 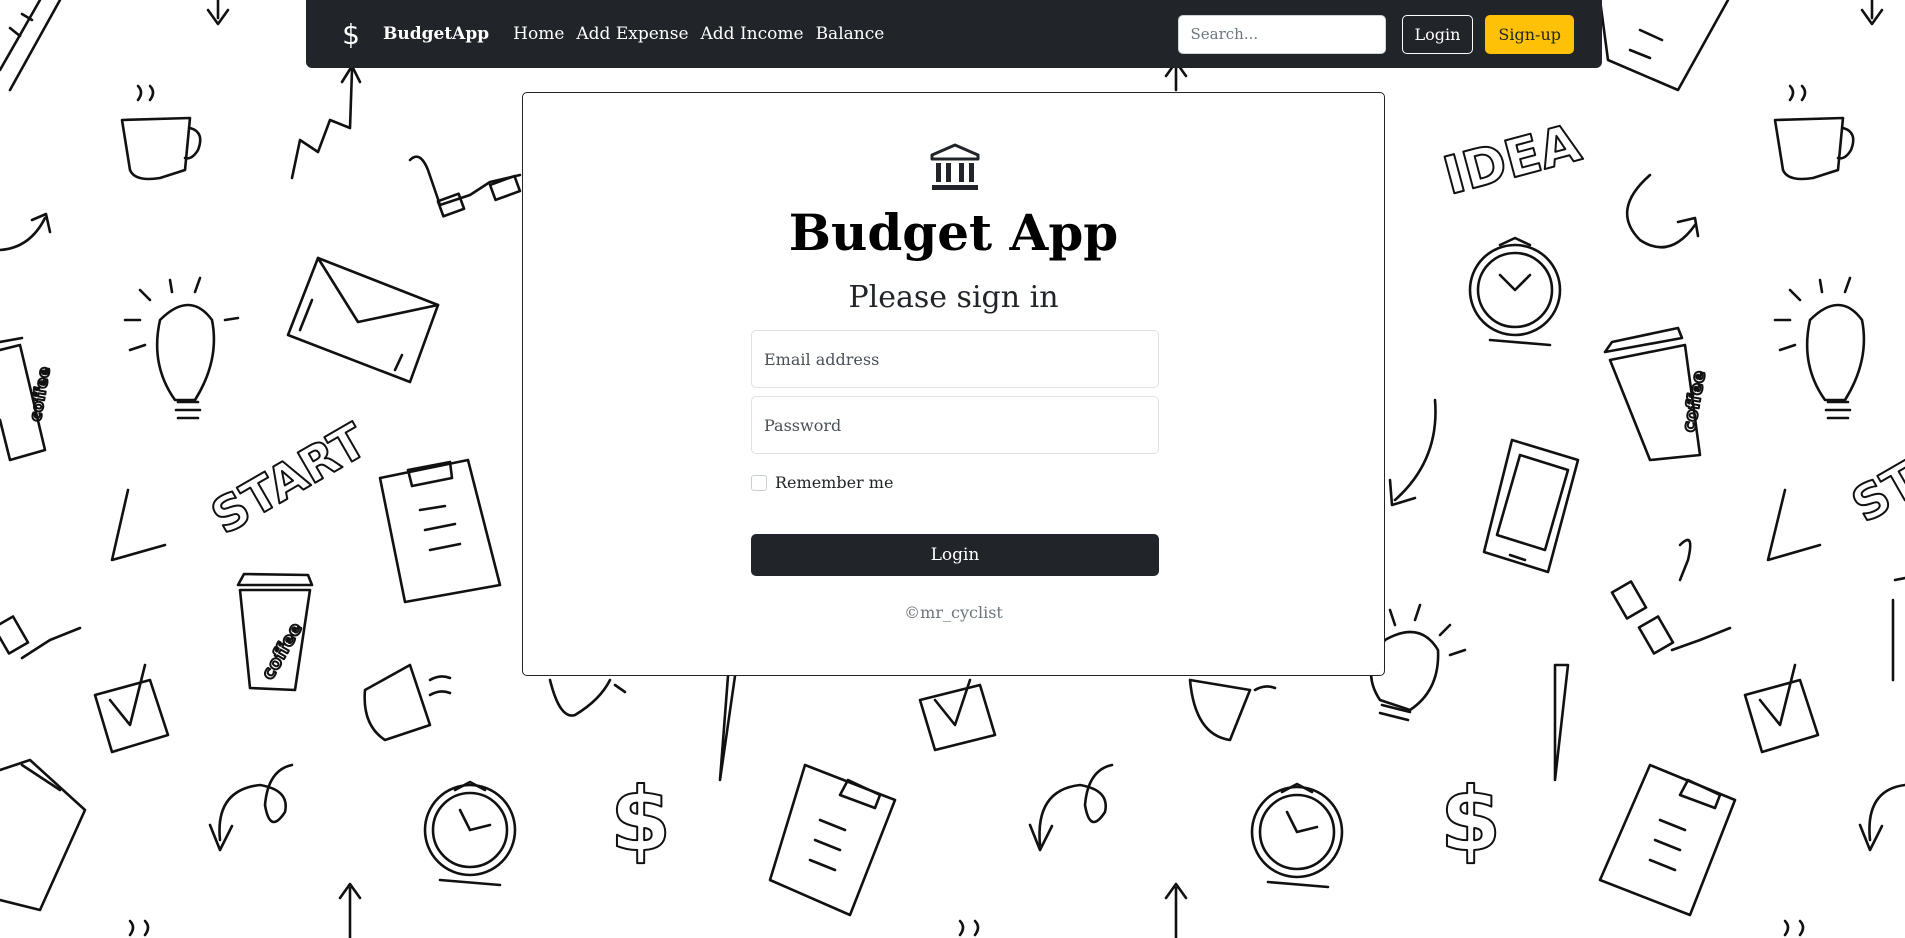 What do you see at coordinates (955, 555) in the screenshot?
I see `submit-login-button: Login` at bounding box center [955, 555].